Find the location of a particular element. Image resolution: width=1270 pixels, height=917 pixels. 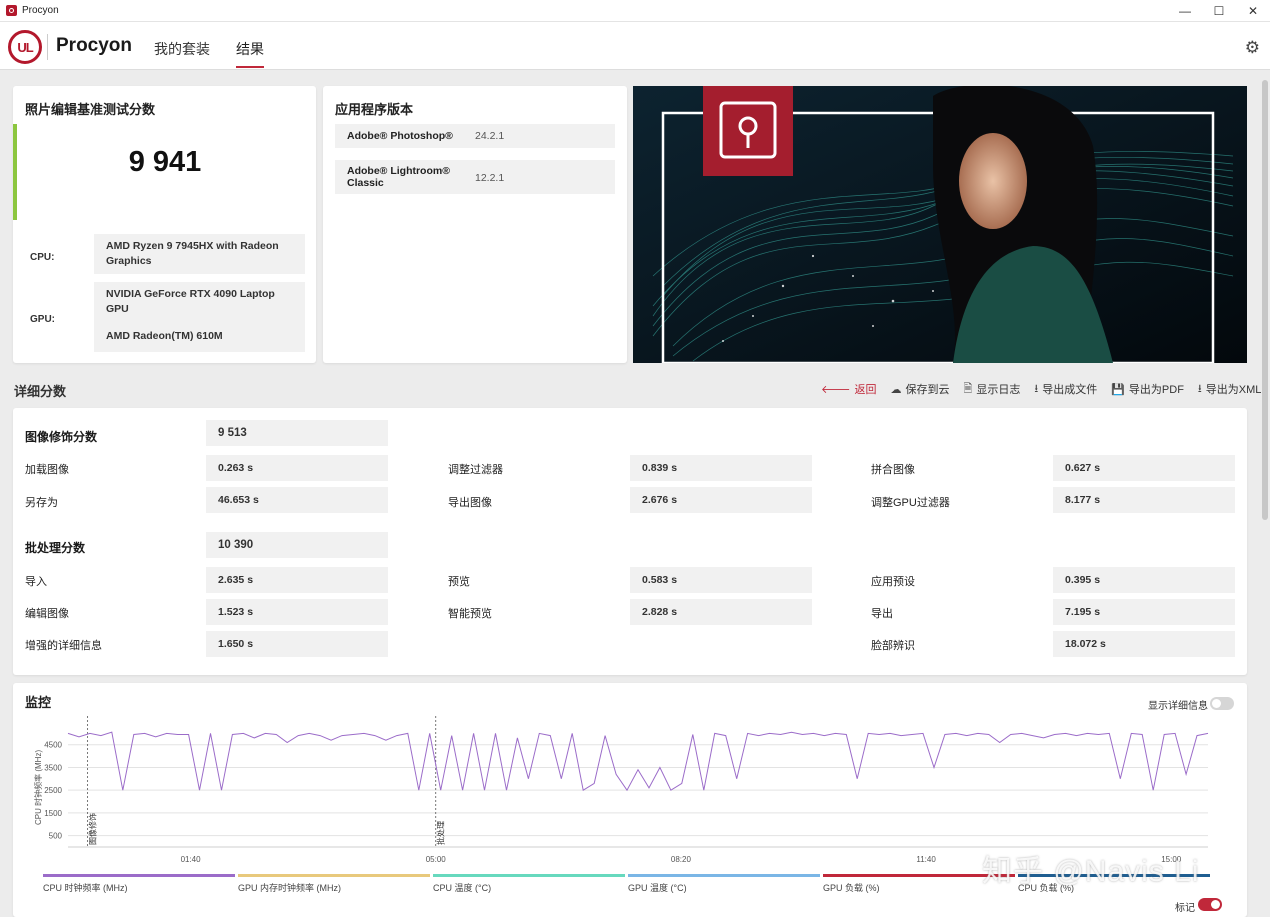

version-row: Adobe® Lightroom® Classic 12.2.1 is located at coordinates (475, 177).